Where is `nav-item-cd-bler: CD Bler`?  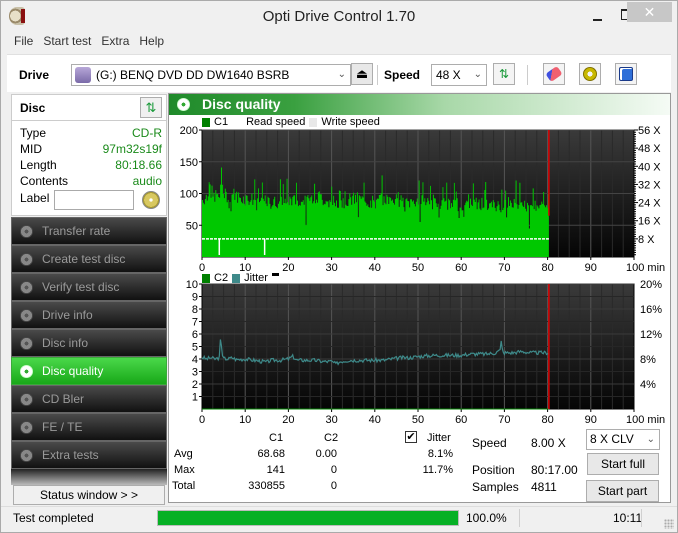
nav-item-cd-bler: CD Bler is located at coordinates (89, 399).